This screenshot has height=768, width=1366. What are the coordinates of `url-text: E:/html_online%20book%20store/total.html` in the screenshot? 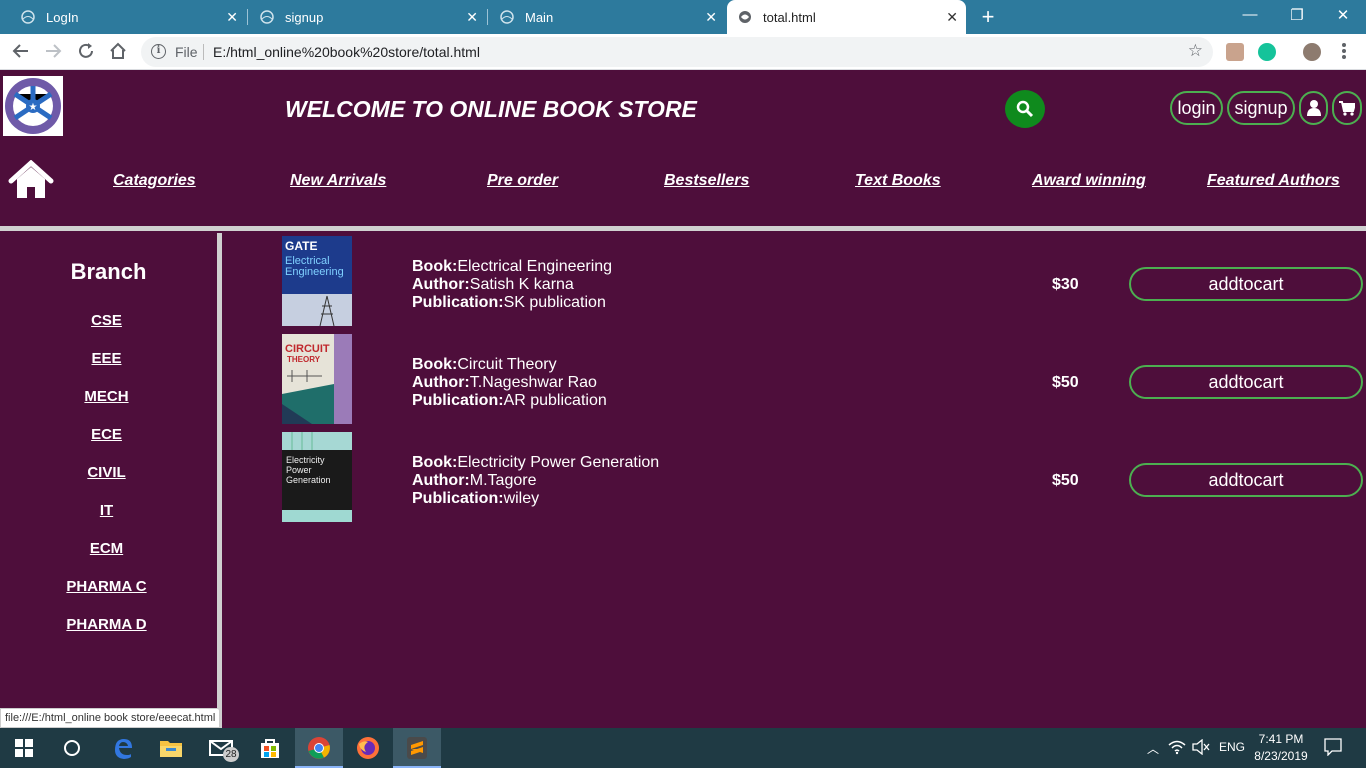 It's located at (346, 52).